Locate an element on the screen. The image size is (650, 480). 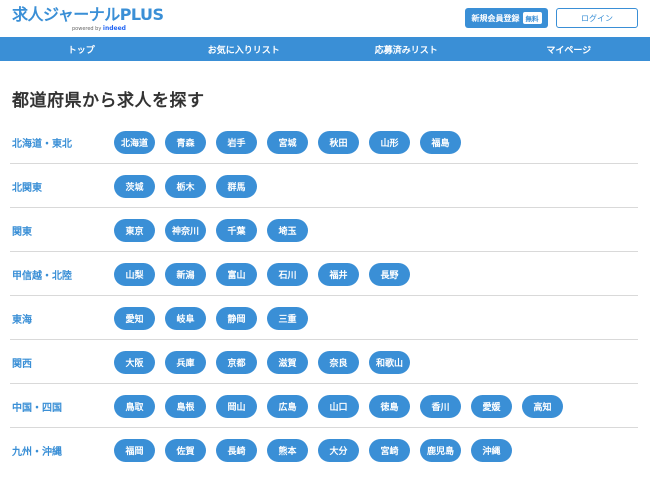
prefecture-button: 三重 is located at coordinates (287, 318).